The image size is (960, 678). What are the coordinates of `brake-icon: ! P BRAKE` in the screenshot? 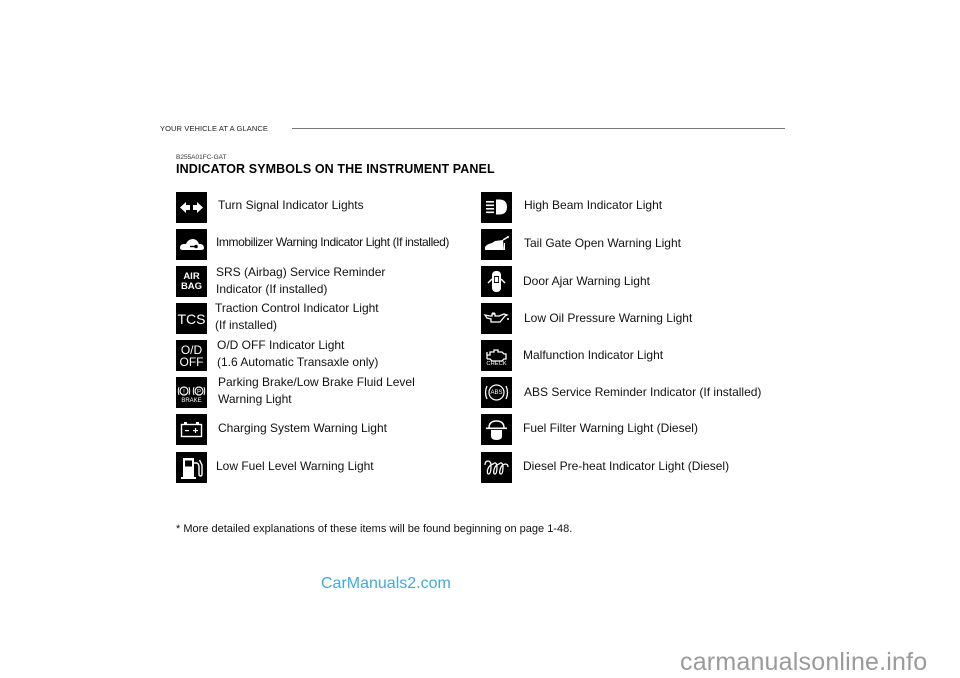 It's located at (191, 392).